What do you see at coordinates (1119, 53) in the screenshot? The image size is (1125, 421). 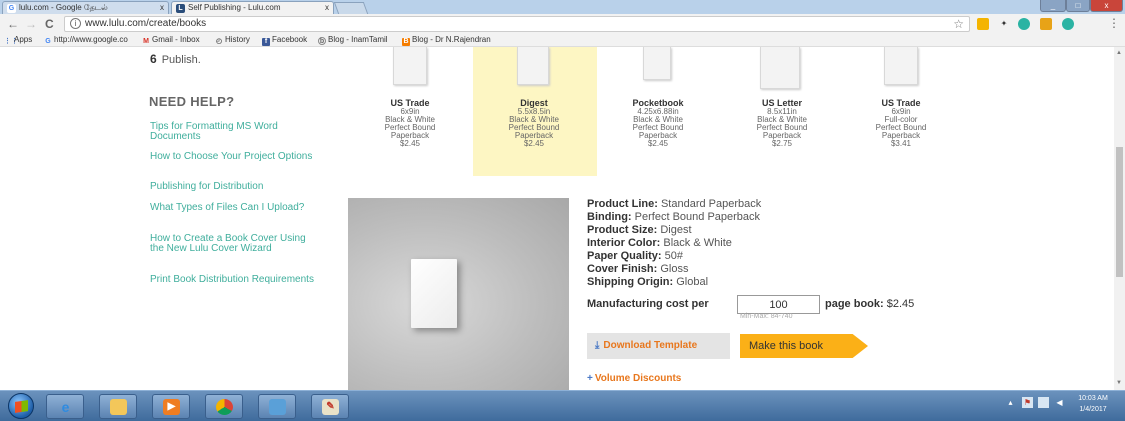 I see `scroll-up-icon: ▲` at bounding box center [1119, 53].